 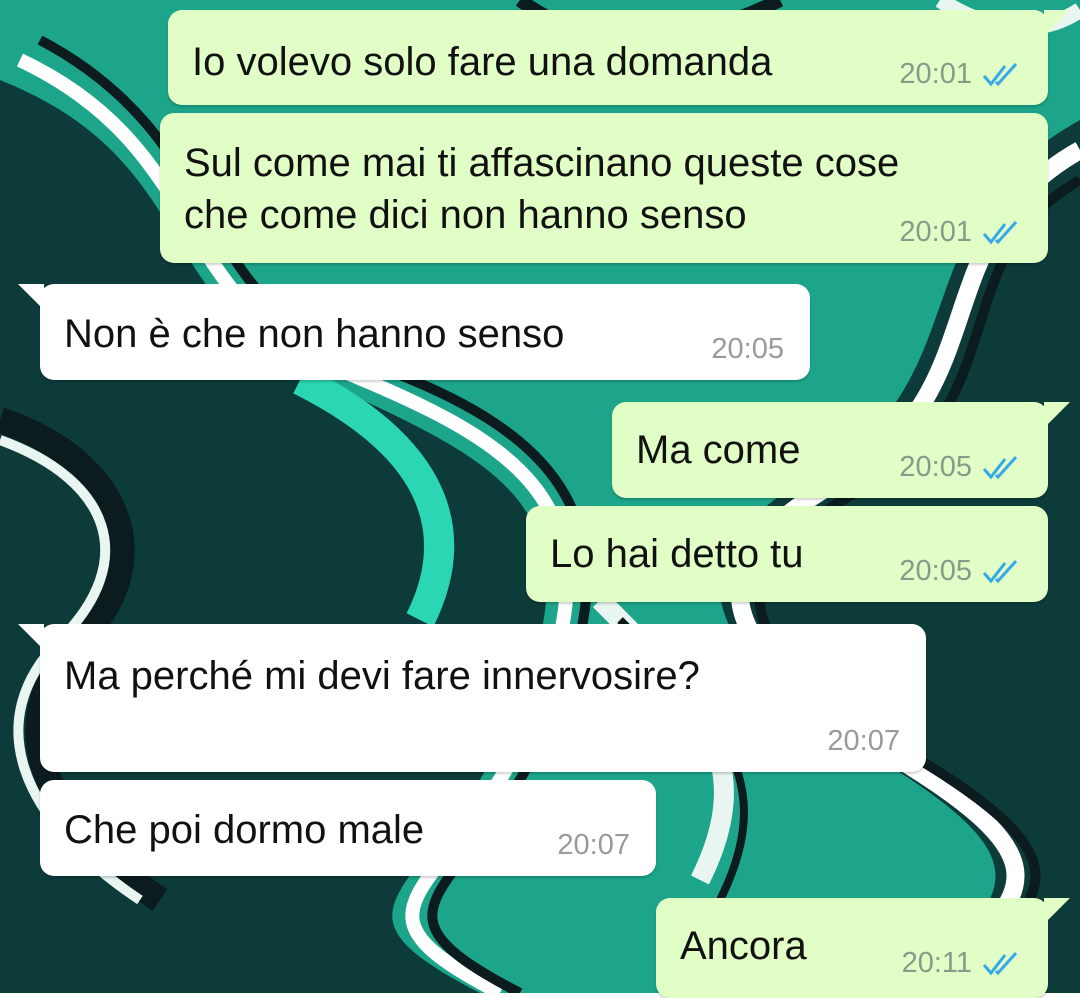 I want to click on message-bubble-outgoing: Io volevo solo fare una domanda 20:01, so click(x=619, y=57).